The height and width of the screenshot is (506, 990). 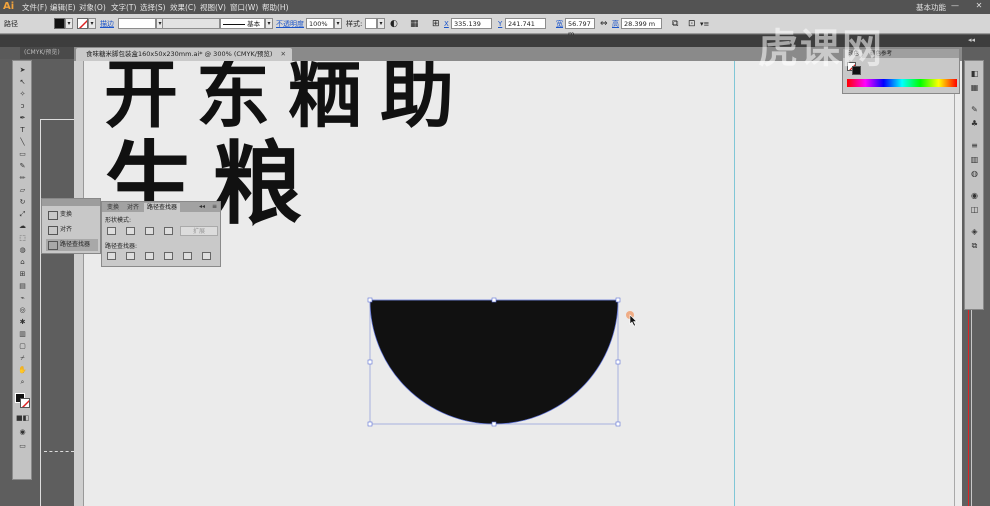 What do you see at coordinates (931, 7) in the screenshot?
I see `workspace-switcher: 基本功能` at bounding box center [931, 7].